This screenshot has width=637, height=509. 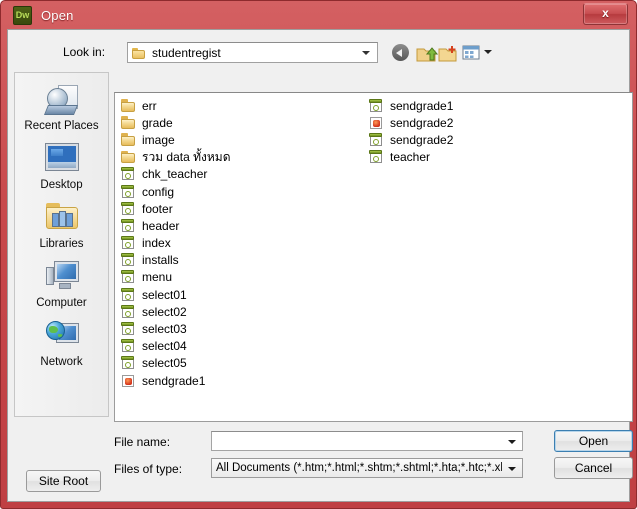 I want to click on sidebar-item-network: Network, so click(x=61, y=344).